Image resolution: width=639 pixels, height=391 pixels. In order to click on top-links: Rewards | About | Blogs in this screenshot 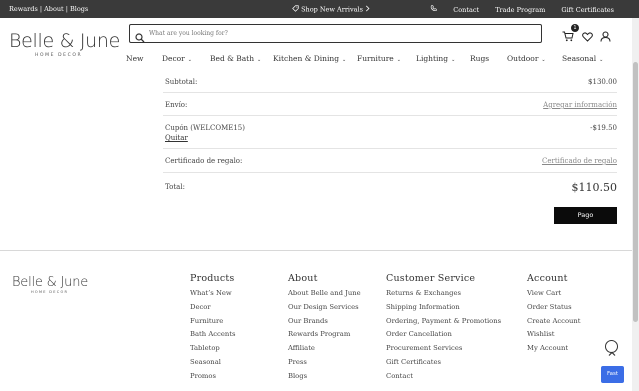, I will do `click(48, 9)`.